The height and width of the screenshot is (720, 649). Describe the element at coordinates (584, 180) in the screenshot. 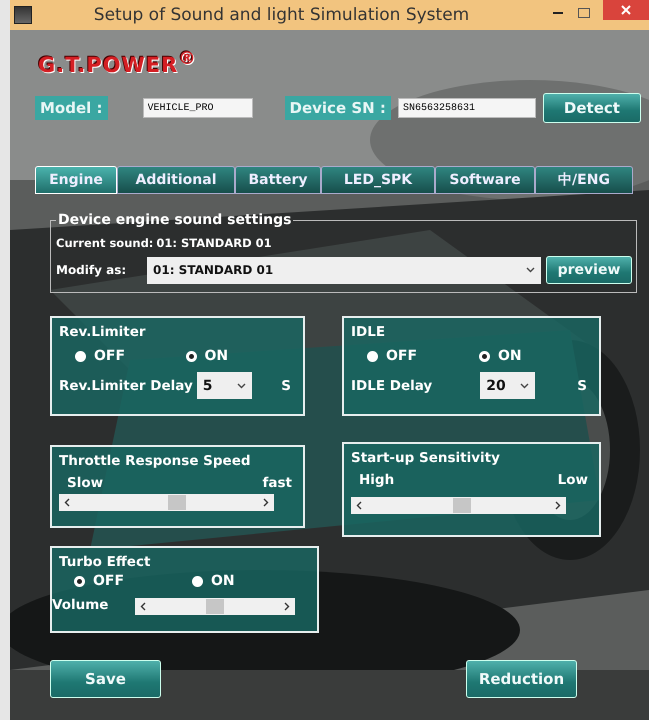

I see `tab: 中/ENG` at that location.